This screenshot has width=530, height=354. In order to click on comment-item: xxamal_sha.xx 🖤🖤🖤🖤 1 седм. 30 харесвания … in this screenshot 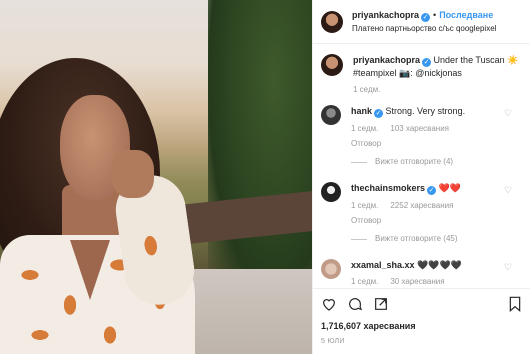, I will do `click(421, 273)`.